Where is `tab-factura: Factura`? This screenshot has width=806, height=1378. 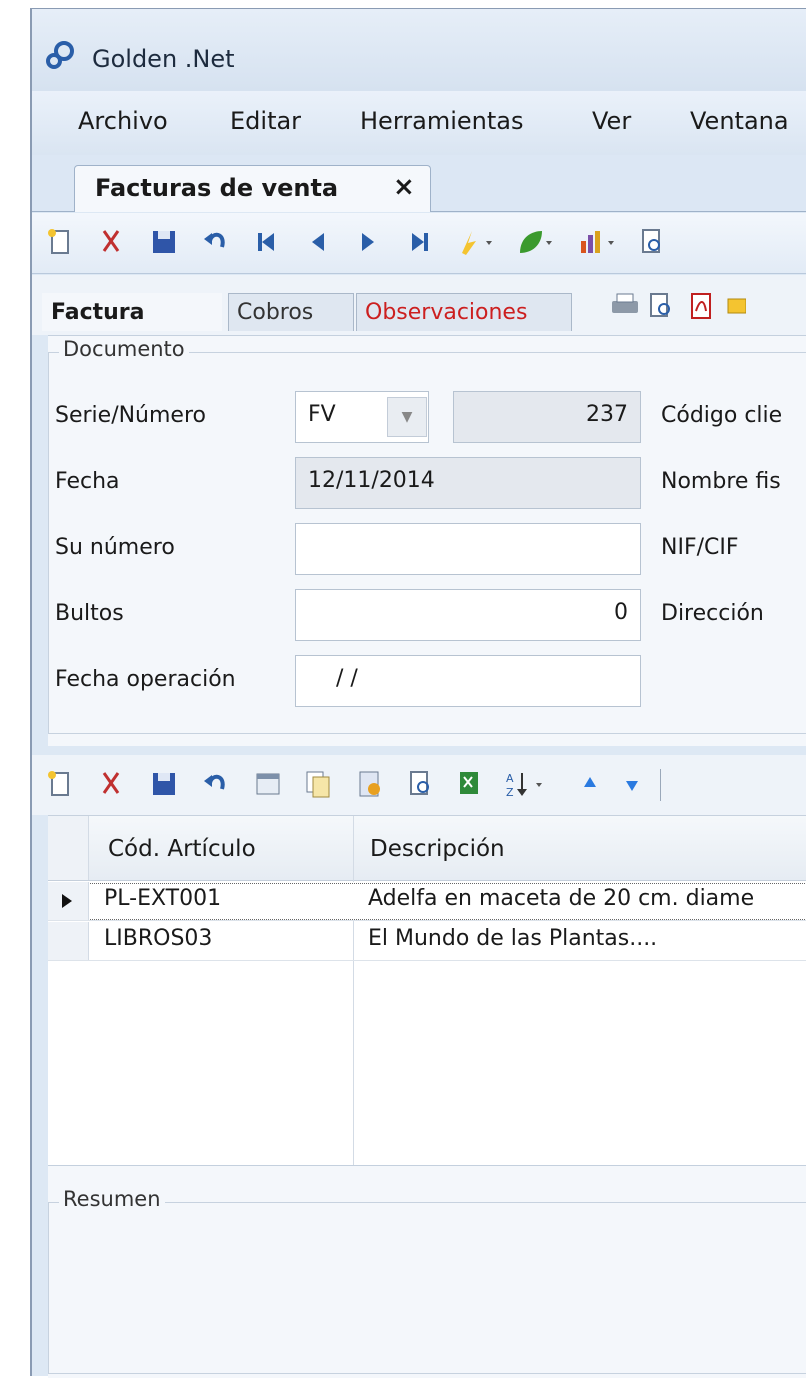 tab-factura: Factura is located at coordinates (132, 312).